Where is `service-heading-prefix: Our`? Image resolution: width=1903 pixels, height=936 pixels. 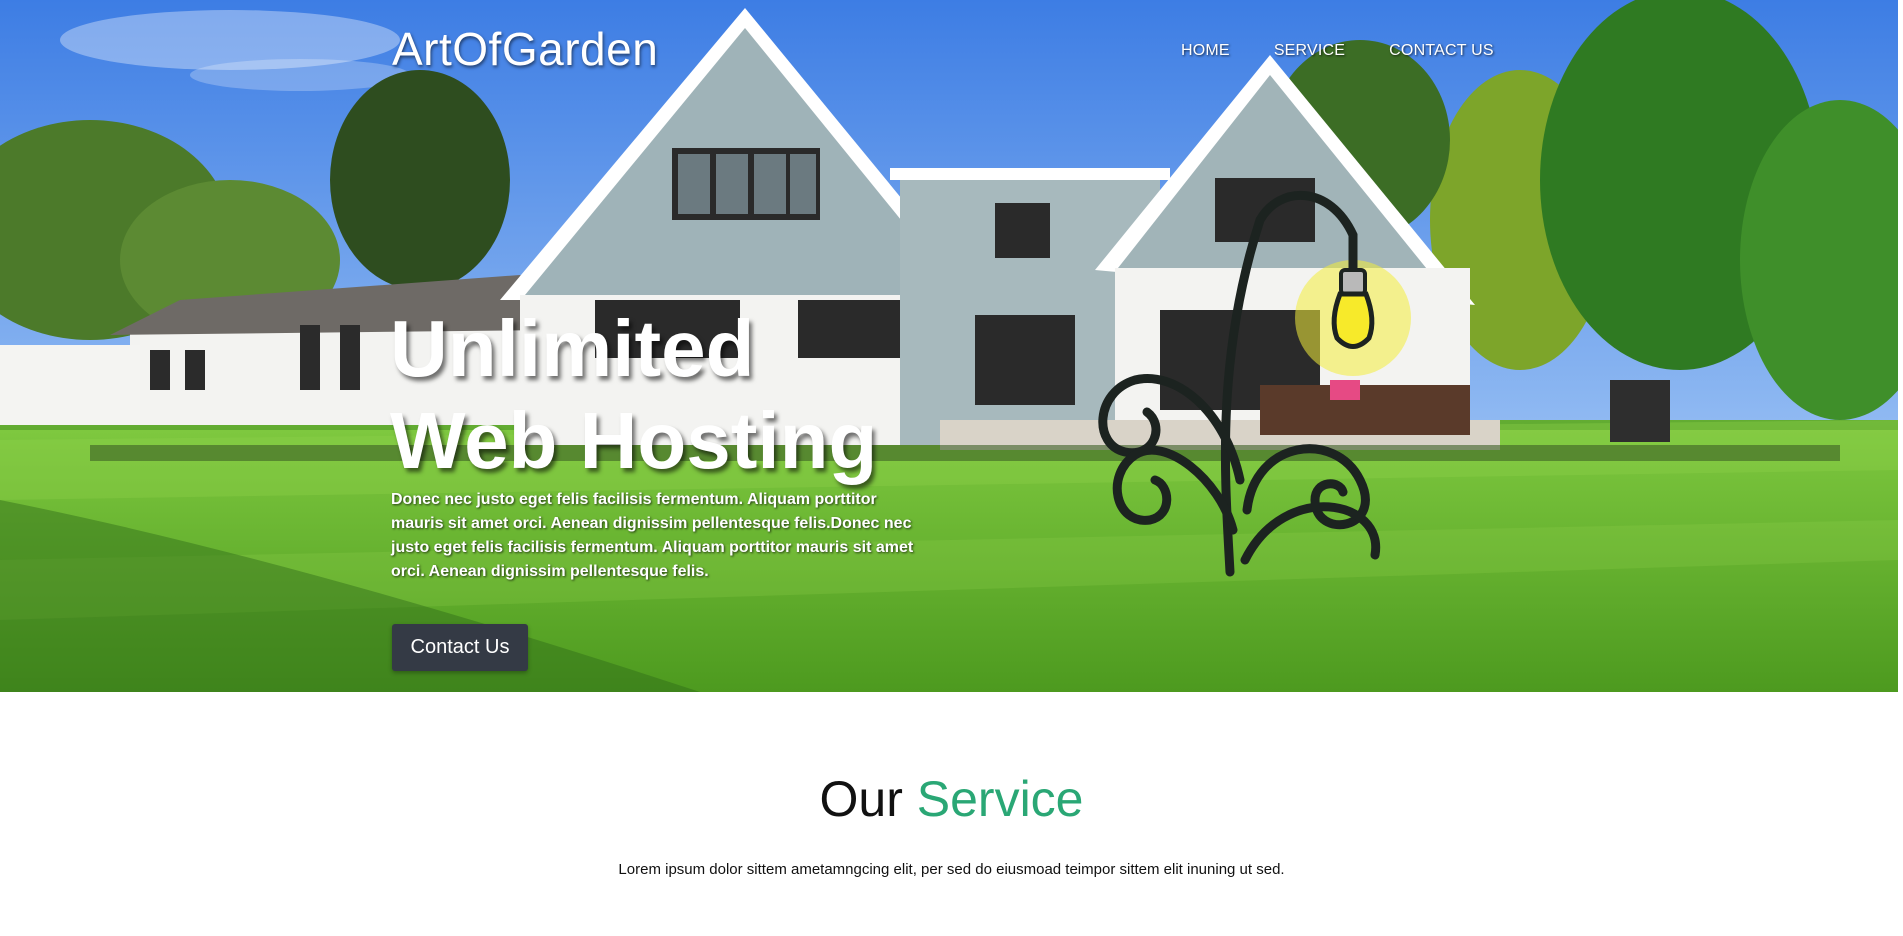 service-heading-prefix: Our is located at coordinates (861, 799).